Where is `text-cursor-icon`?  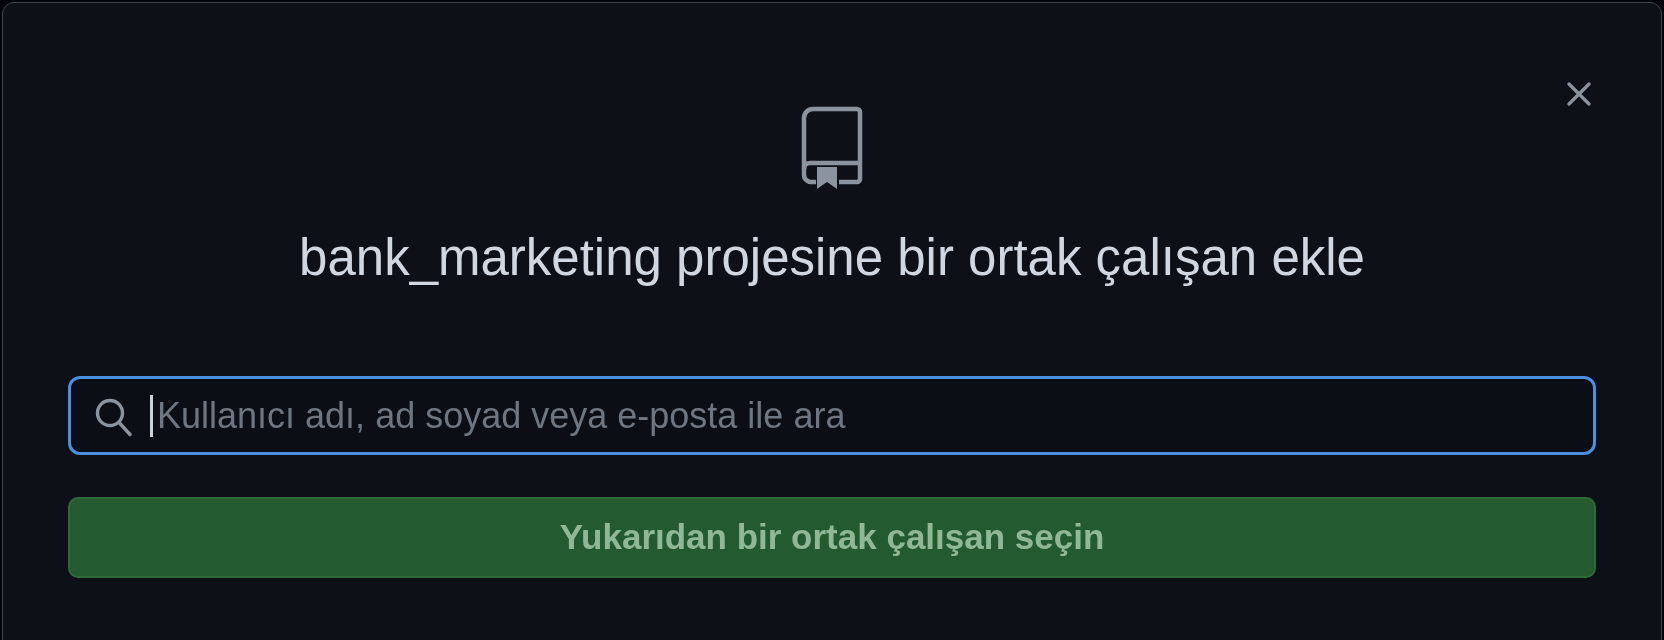
text-cursor-icon is located at coordinates (151, 416).